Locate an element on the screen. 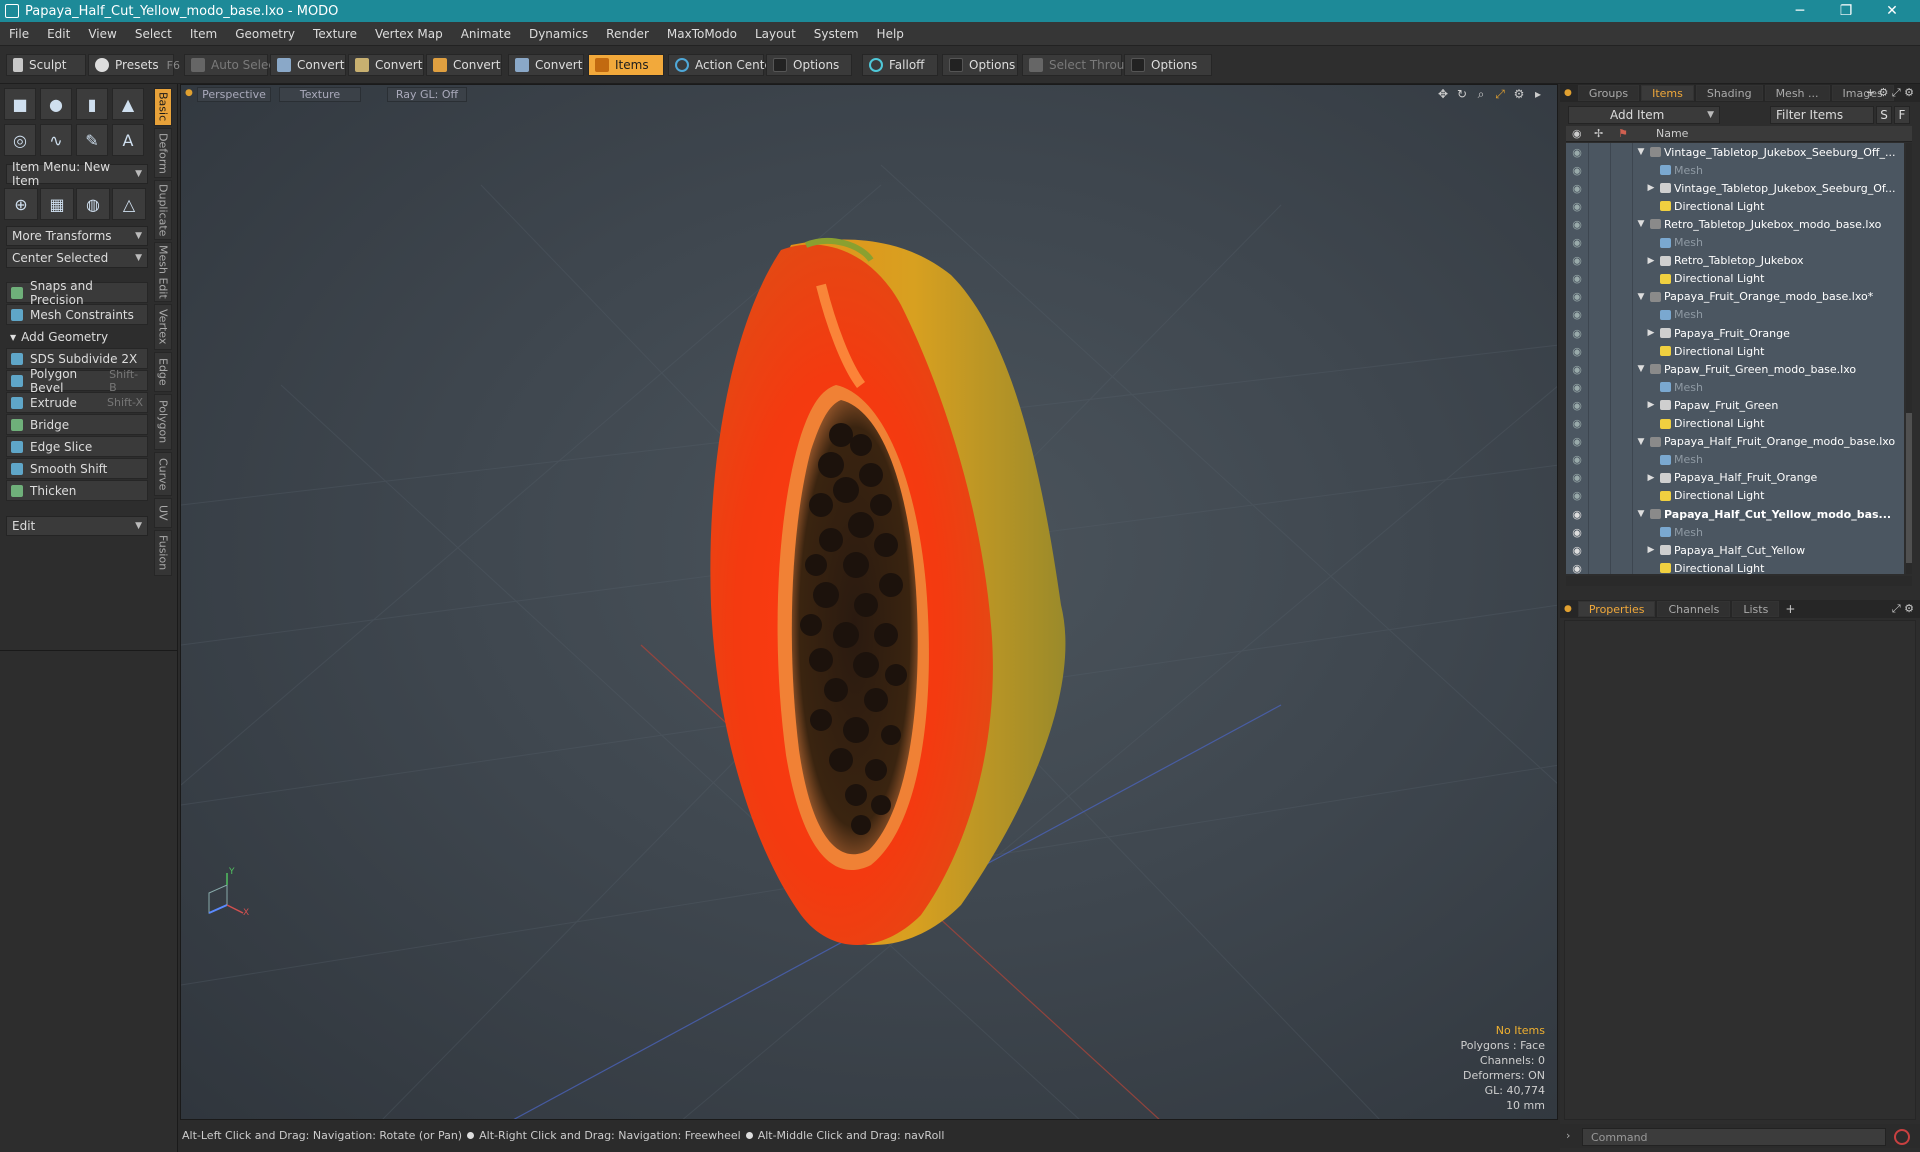  raygl-button: Ray GL: Off is located at coordinates (427, 94).